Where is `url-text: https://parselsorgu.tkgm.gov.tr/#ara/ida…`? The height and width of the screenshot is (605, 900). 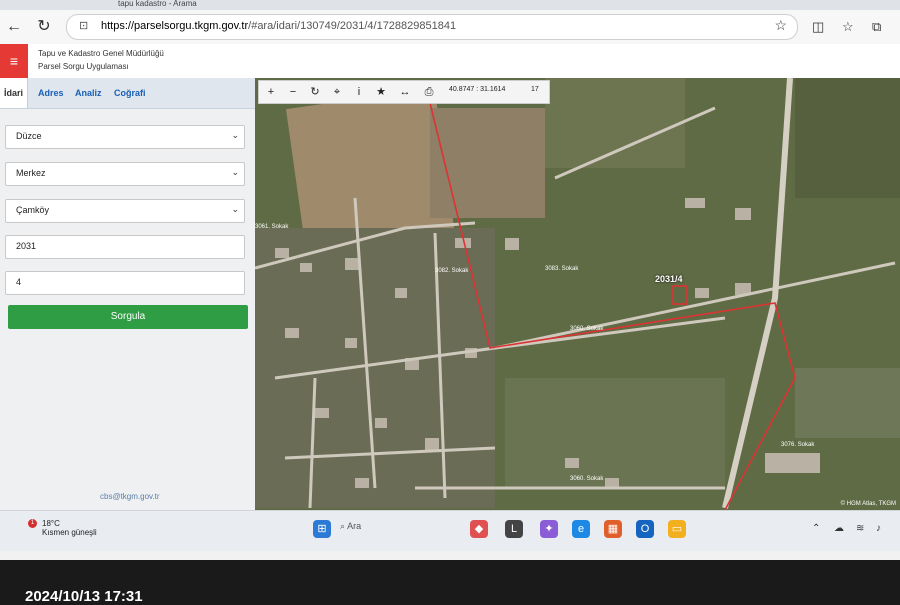 url-text: https://parselsorgu.tkgm.gov.tr/#ara/ida… is located at coordinates (278, 26).